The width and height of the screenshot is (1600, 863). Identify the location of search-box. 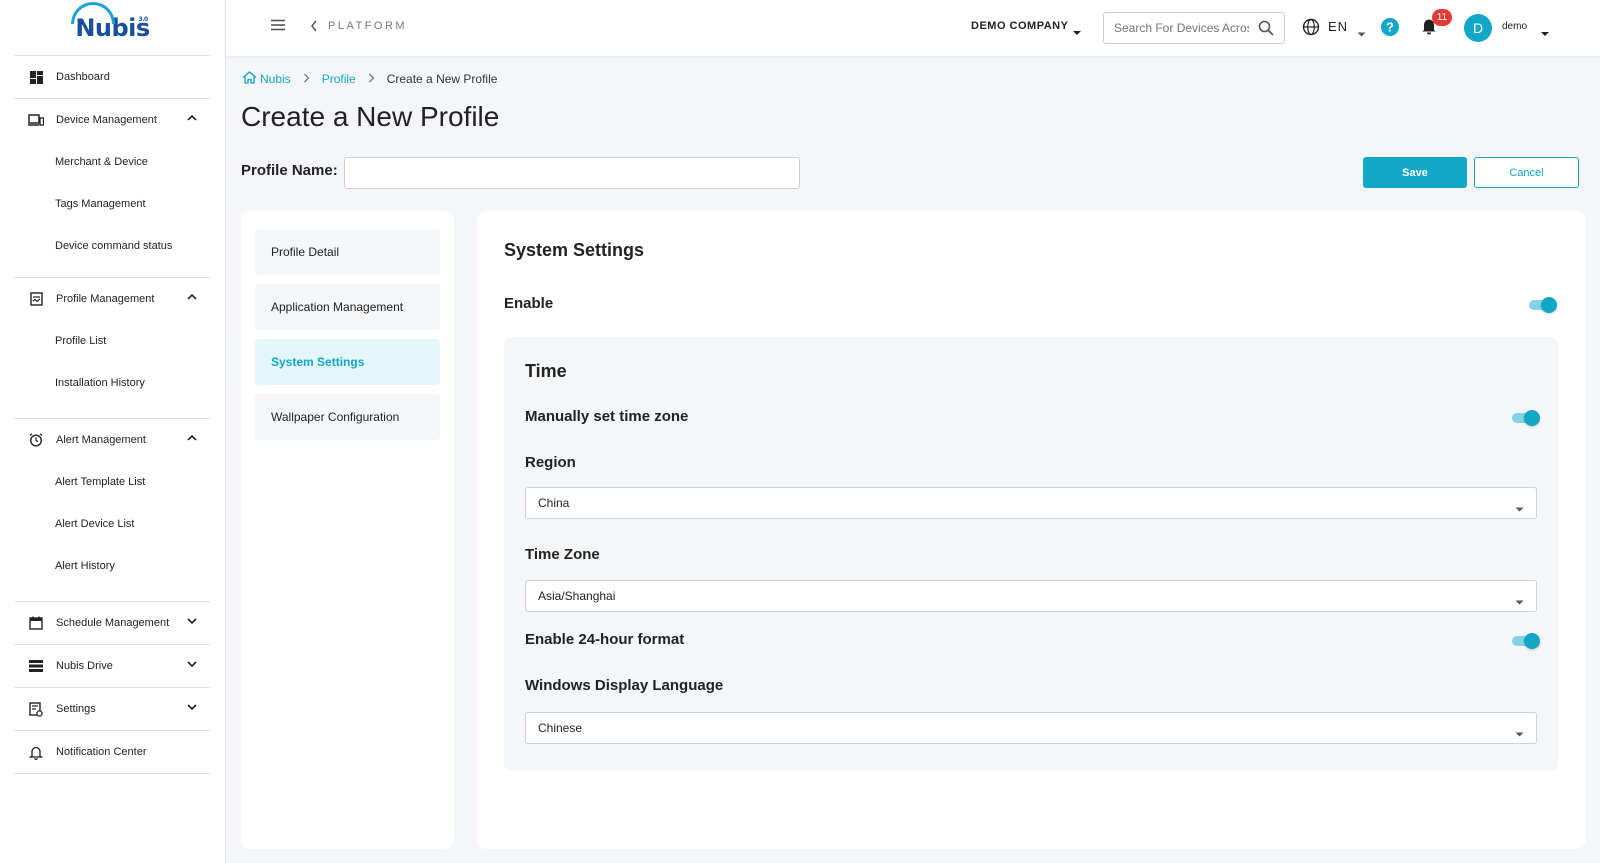
(1194, 28).